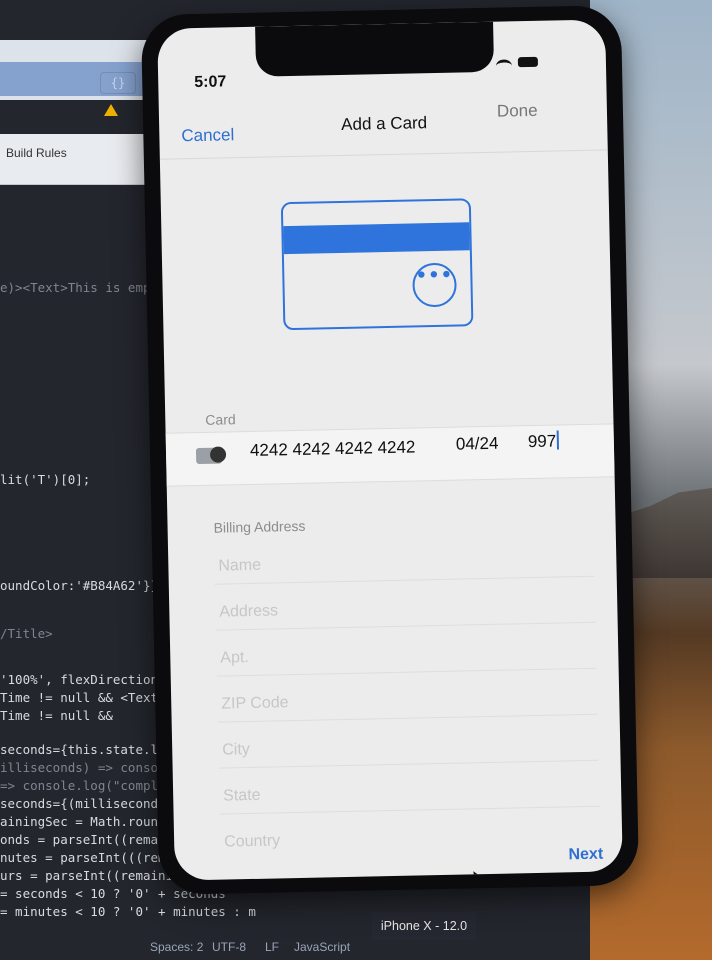 The image size is (712, 960). Describe the element at coordinates (207, 135) in the screenshot. I see `cancel-button: Cancel` at that location.